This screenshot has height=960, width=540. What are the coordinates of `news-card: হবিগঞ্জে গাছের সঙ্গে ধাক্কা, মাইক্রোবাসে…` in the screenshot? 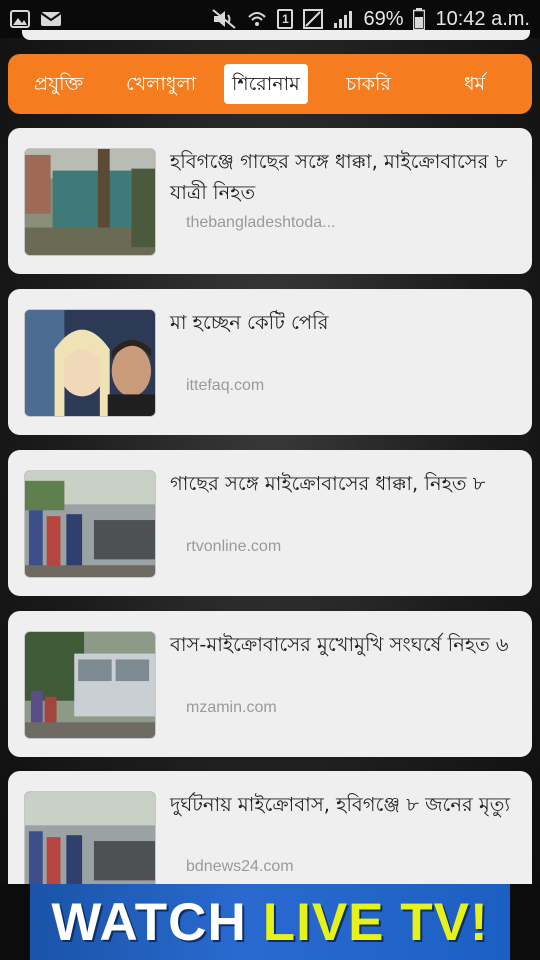 It's located at (270, 201).